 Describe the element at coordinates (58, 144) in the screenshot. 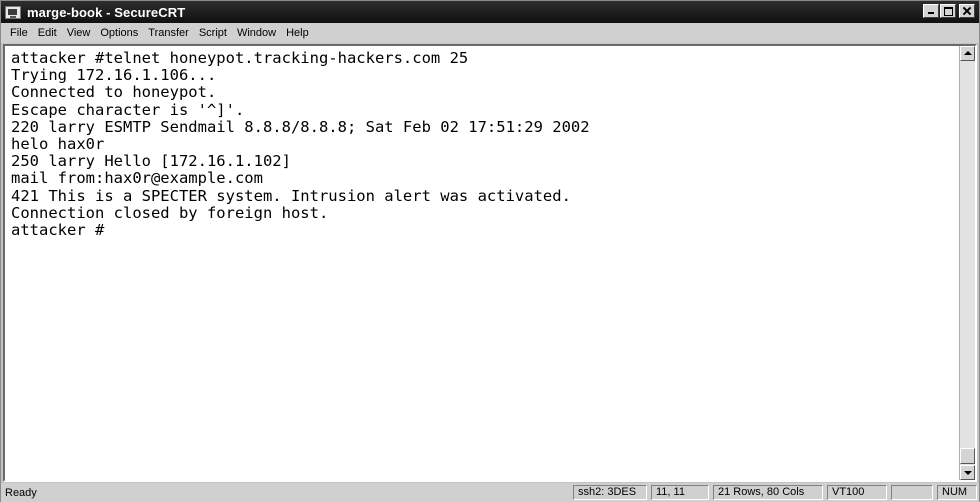

I see `terminal-line: helo hax0r` at that location.